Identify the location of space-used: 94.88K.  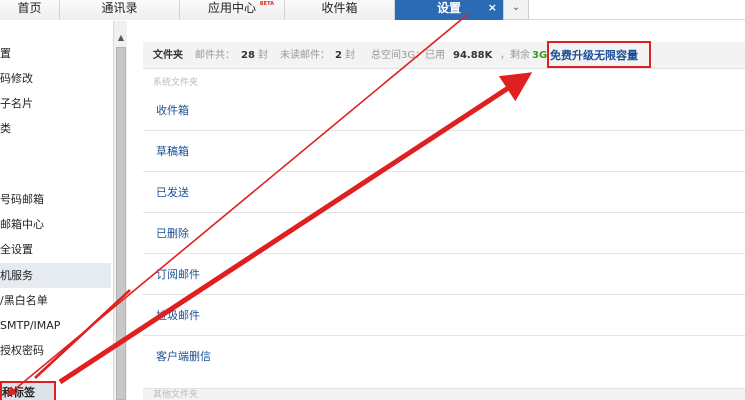
(473, 55).